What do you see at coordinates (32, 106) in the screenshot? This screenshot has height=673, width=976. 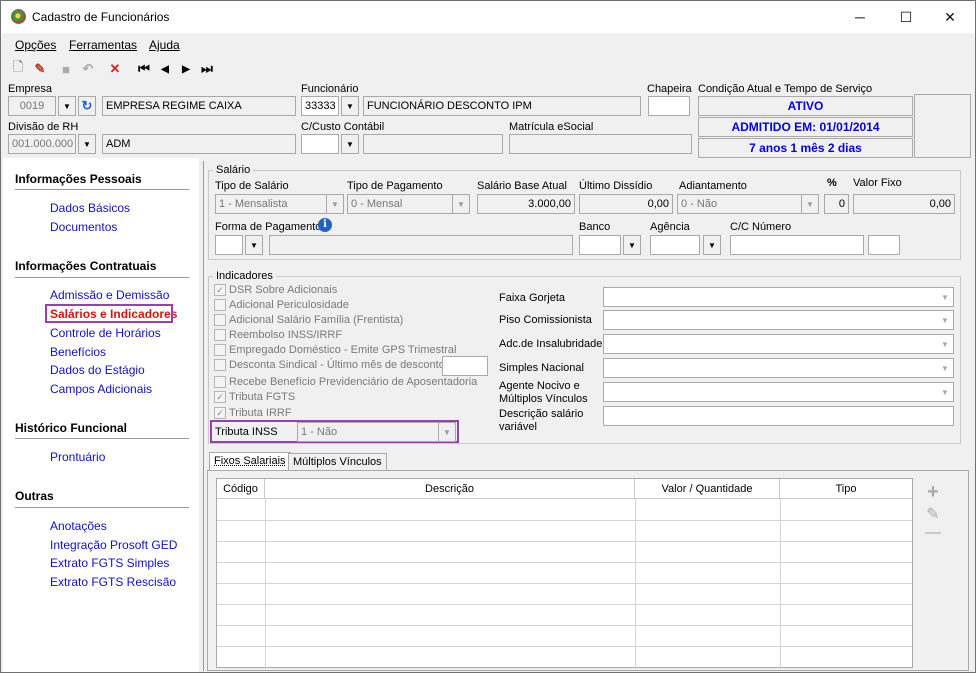 I see `empresa-code-field: 0019` at bounding box center [32, 106].